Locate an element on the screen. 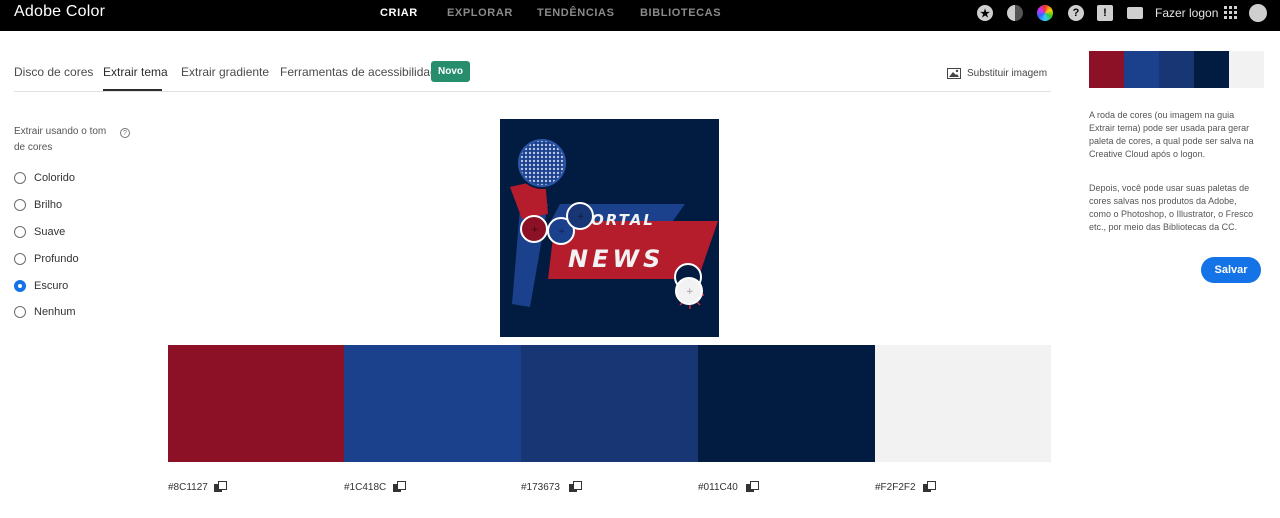 The width and height of the screenshot is (1280, 518). svg-text: ORTAL is located at coordinates (623, 220).